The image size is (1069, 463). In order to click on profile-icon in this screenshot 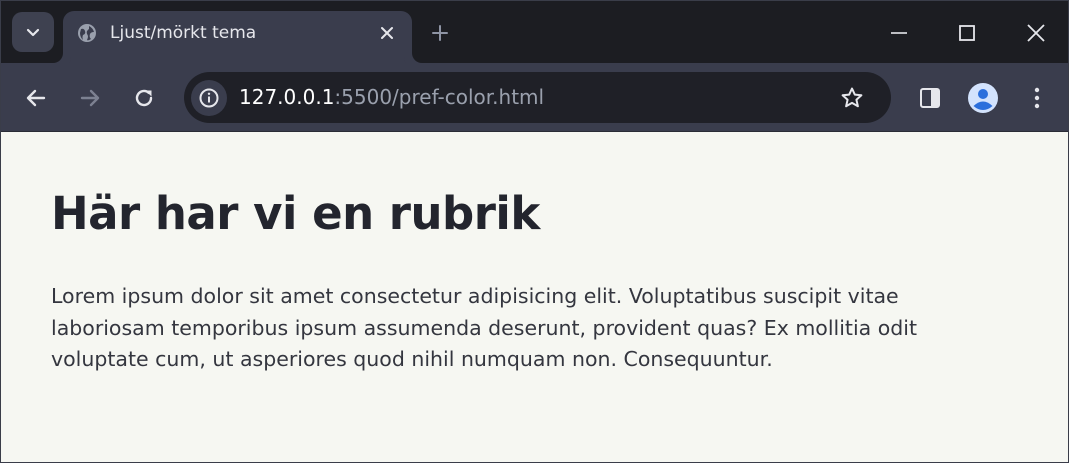, I will do `click(983, 98)`.